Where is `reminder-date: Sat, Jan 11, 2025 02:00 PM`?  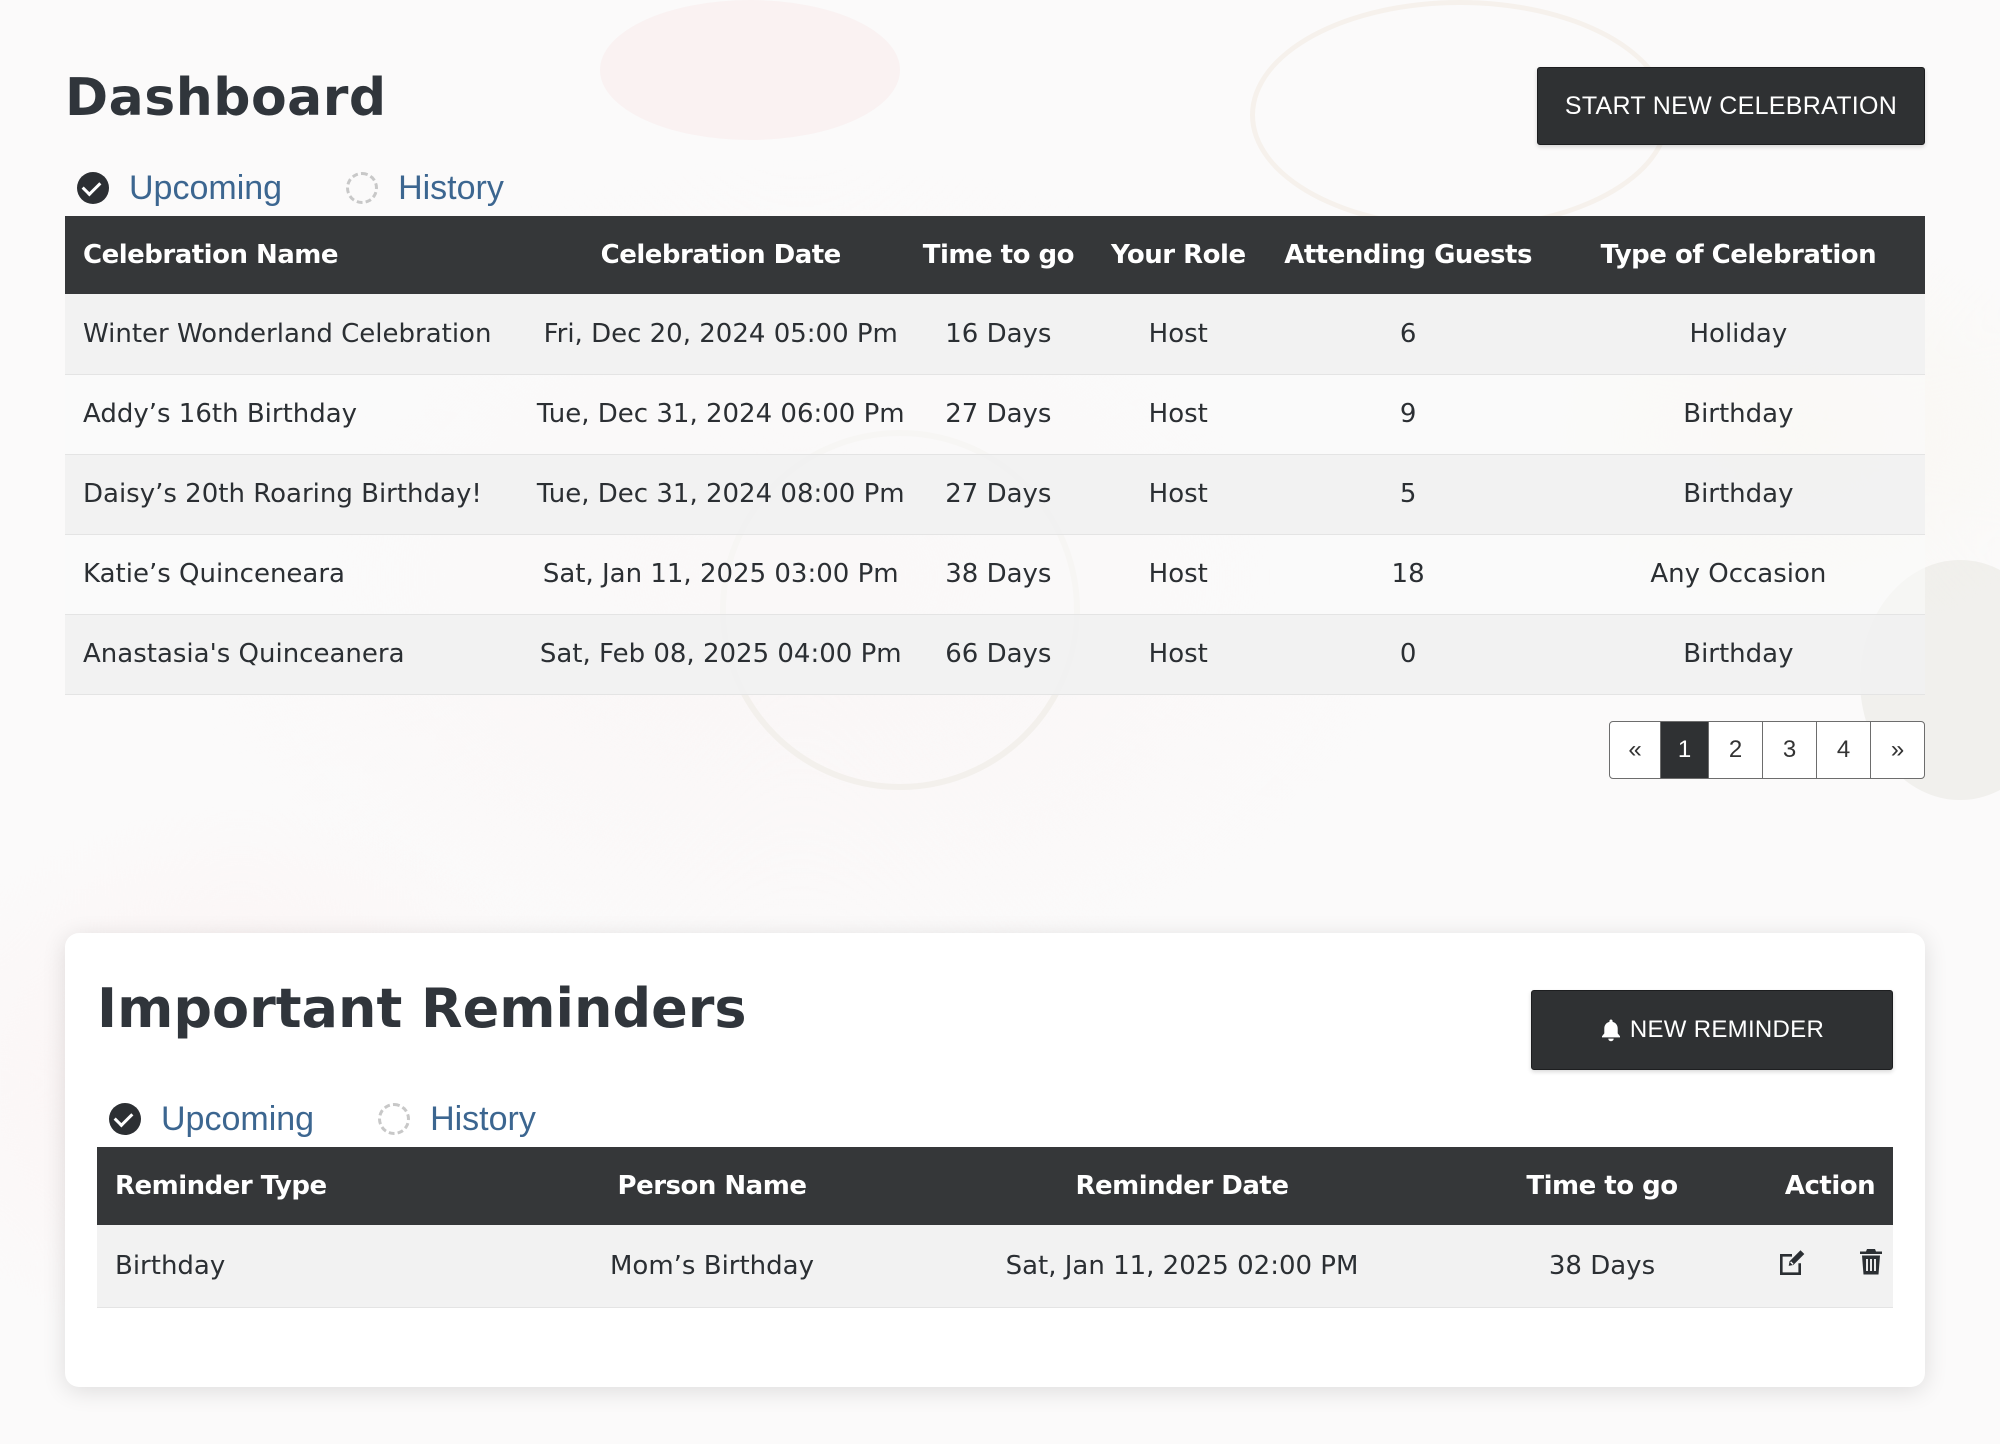
reminder-date: Sat, Jan 11, 2025 02:00 PM is located at coordinates (1182, 1265).